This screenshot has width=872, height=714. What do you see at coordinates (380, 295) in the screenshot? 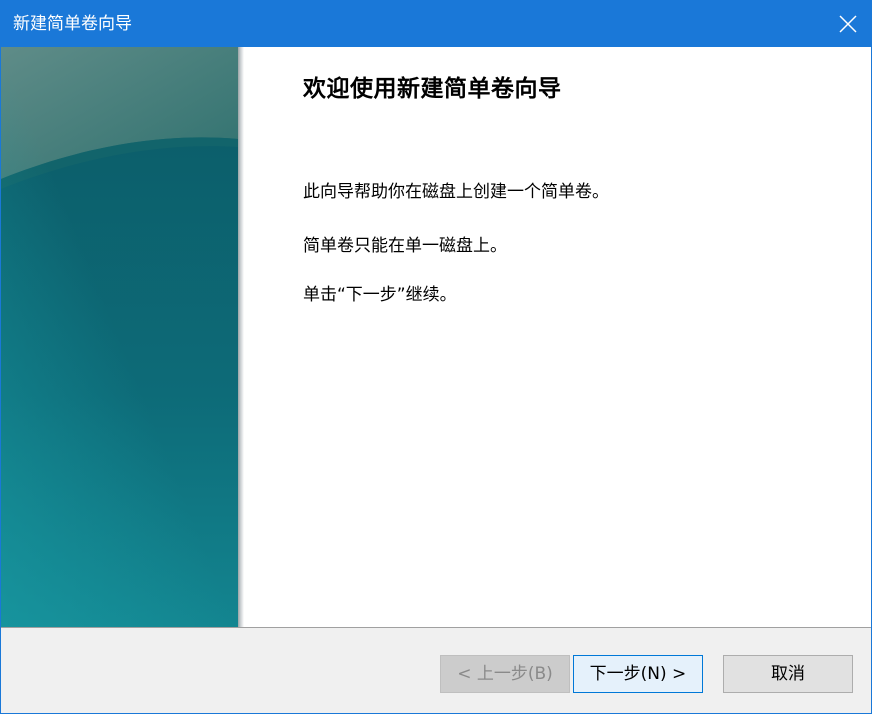
I see `instruction-text: 单击“下一步”继续。` at bounding box center [380, 295].